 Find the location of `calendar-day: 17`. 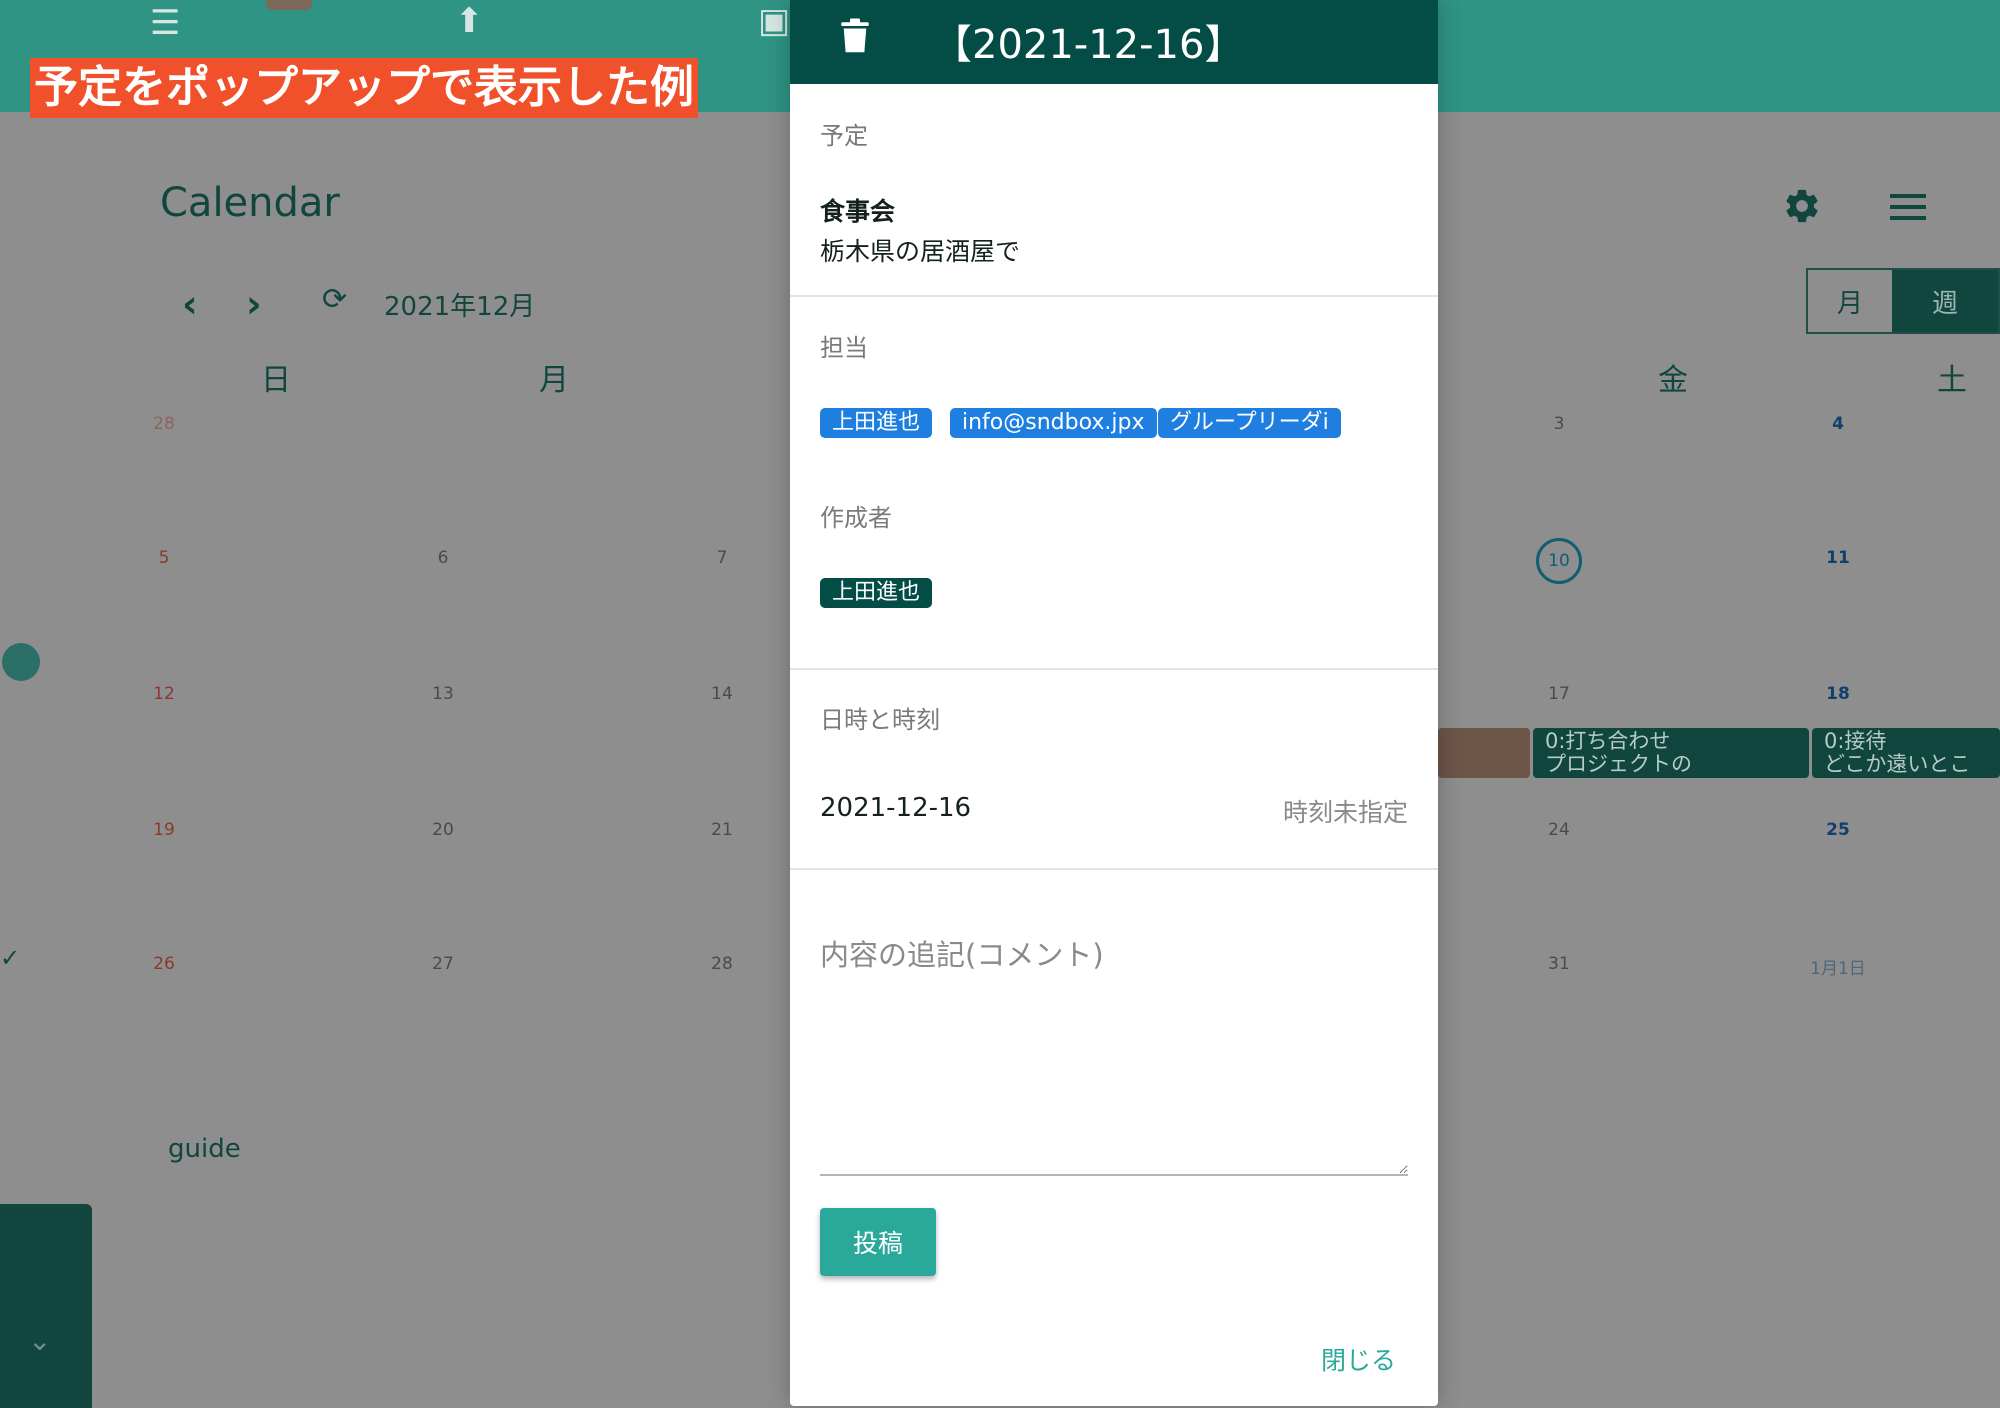

calendar-day: 17 is located at coordinates (1559, 694).